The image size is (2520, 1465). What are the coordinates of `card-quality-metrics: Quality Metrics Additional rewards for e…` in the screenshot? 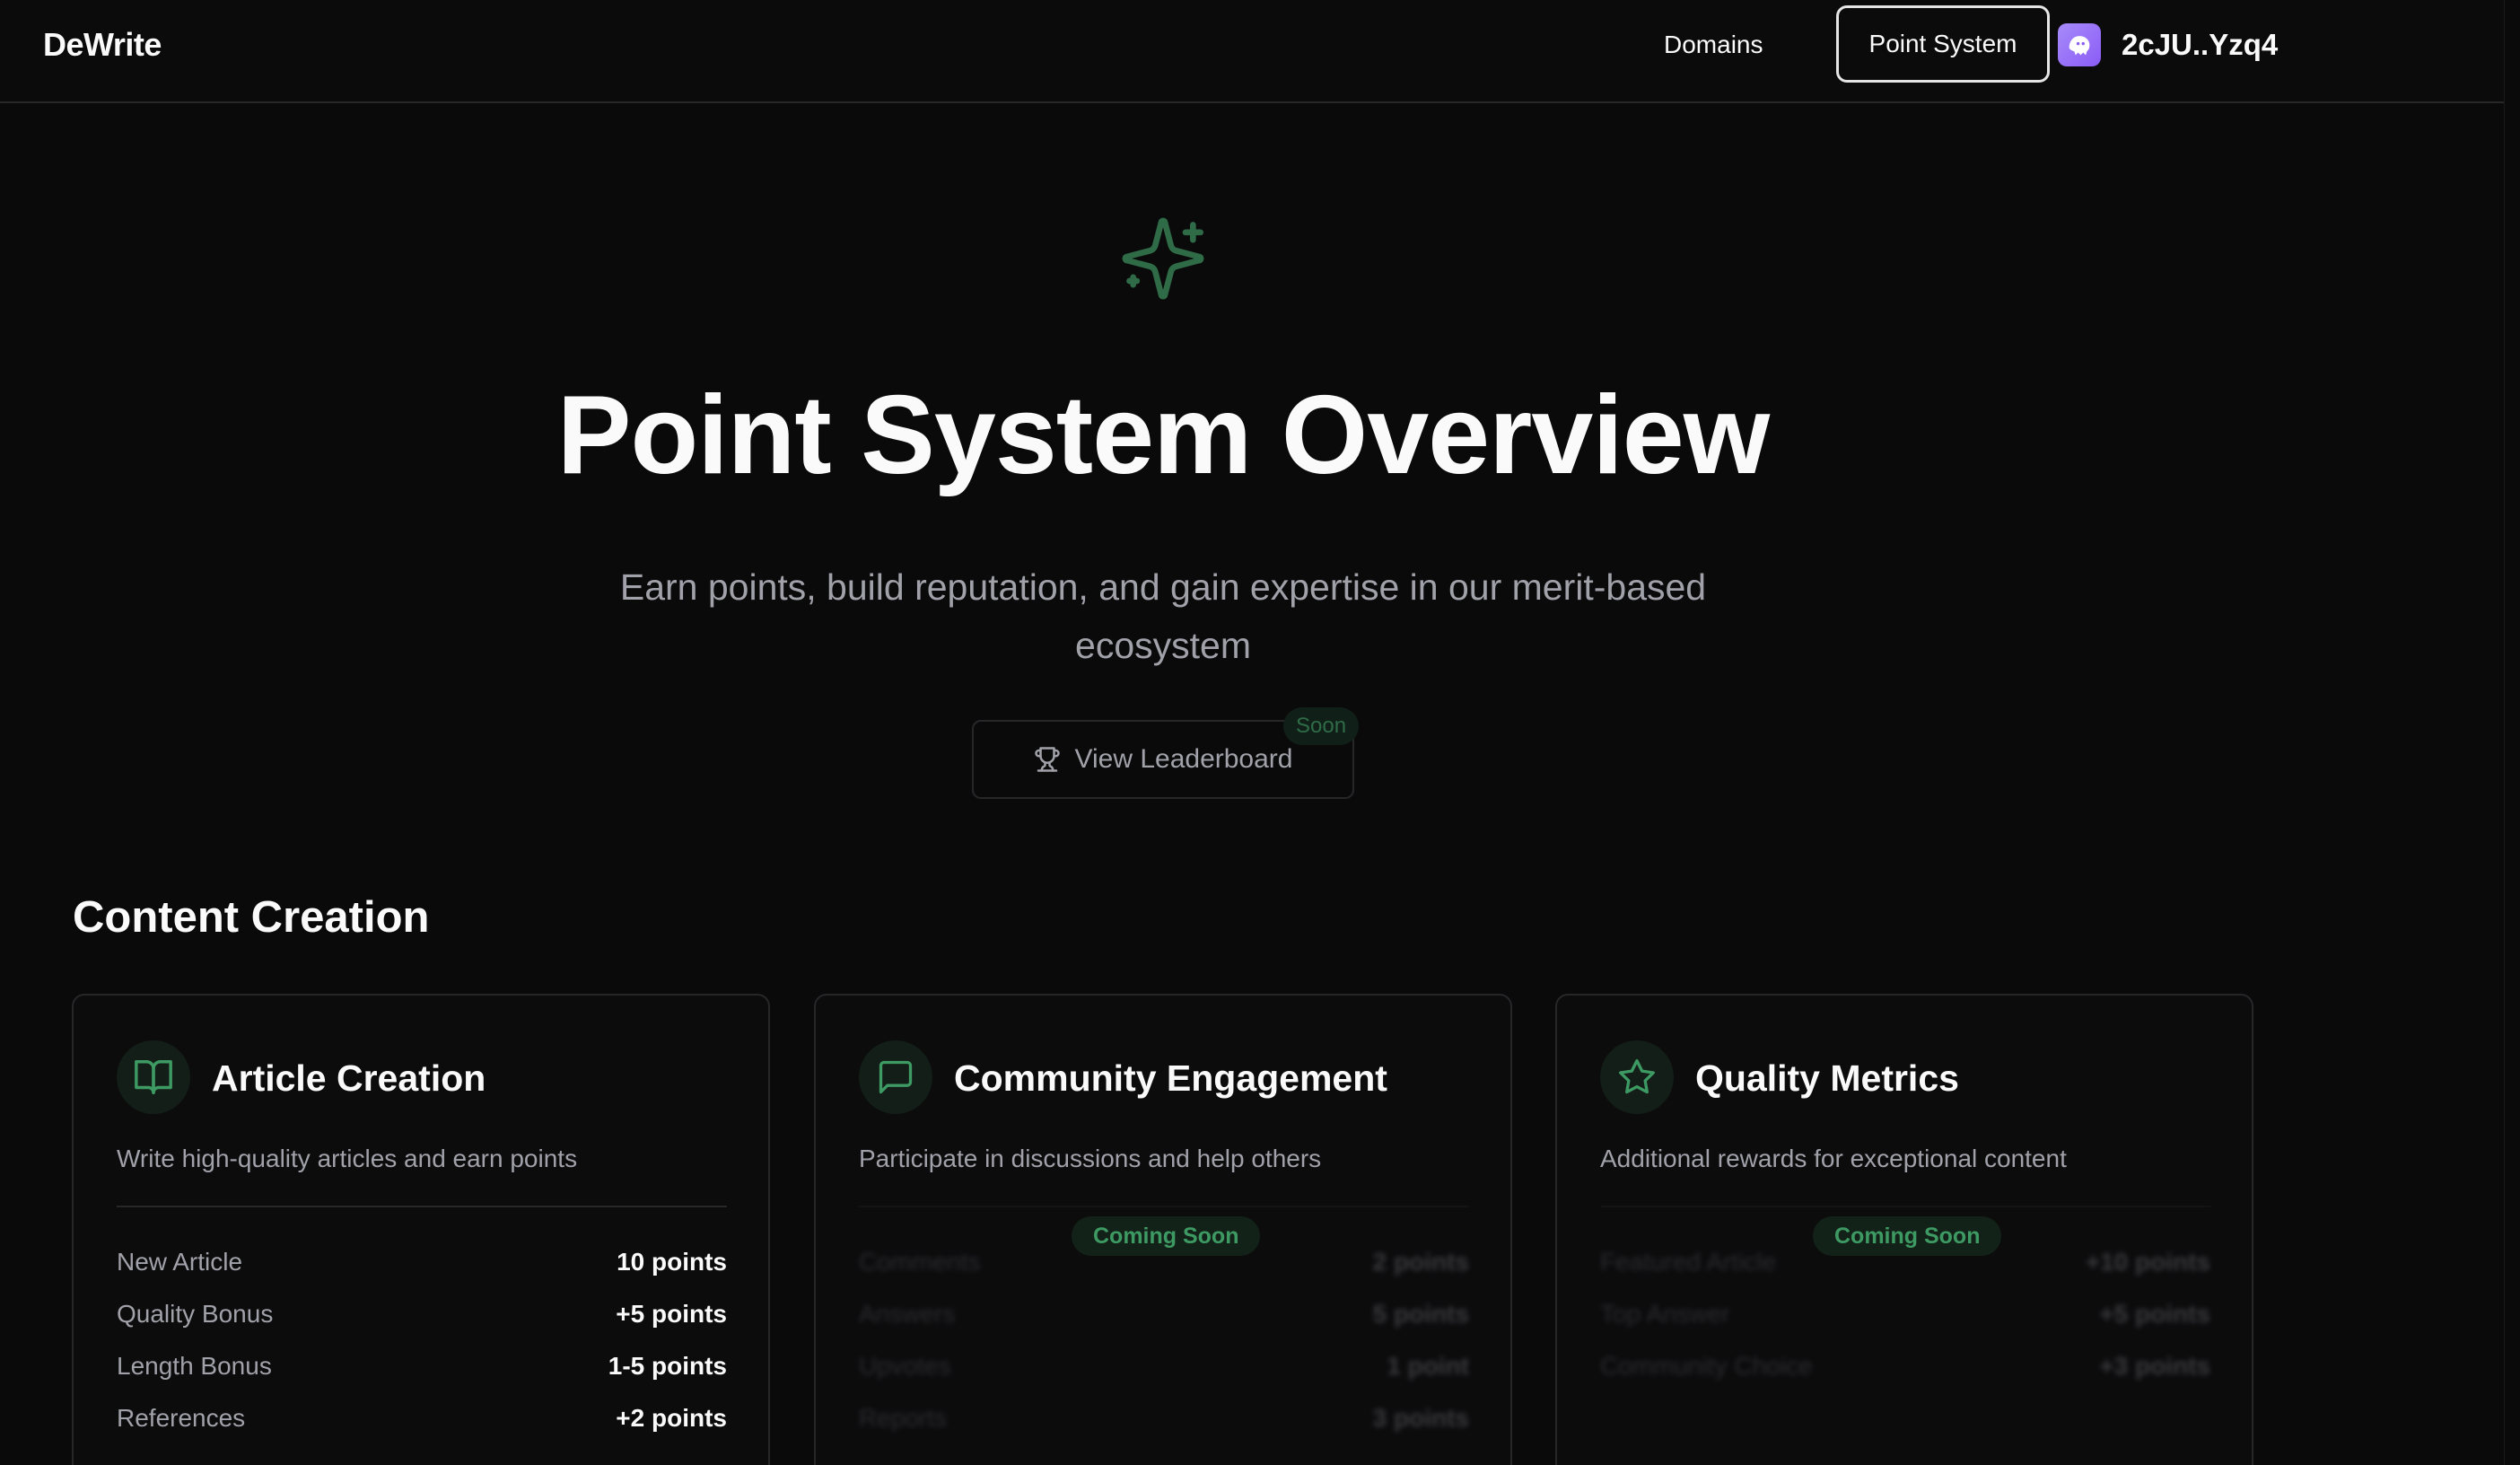 It's located at (1904, 1230).